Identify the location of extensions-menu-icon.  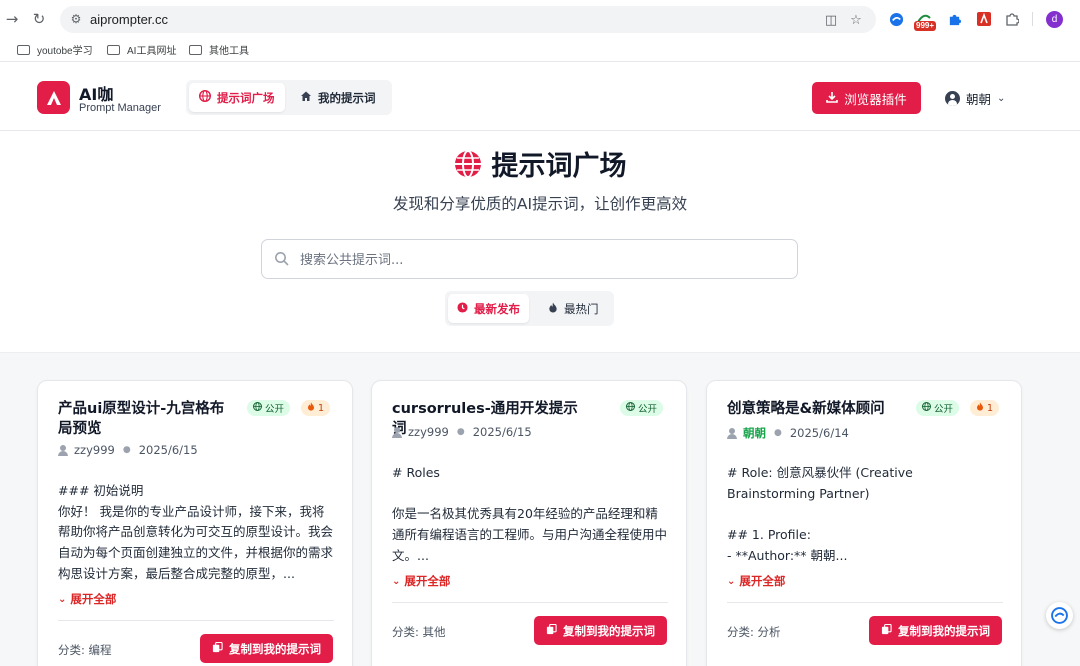
(1012, 19).